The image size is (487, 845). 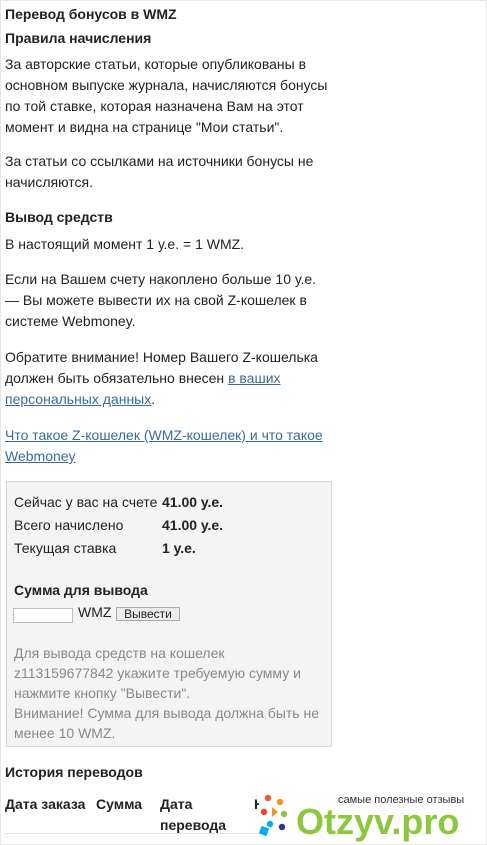 I want to click on col-transfer-date: Дата перевода, so click(x=193, y=814).